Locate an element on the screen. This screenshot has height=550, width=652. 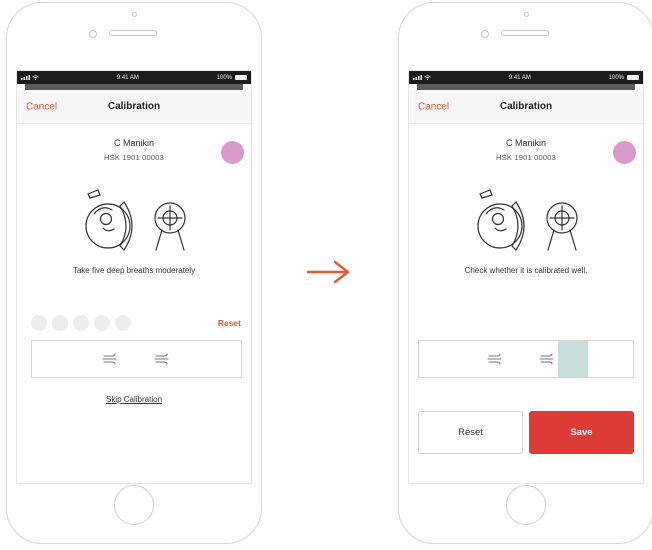
flow-arrow-icon is located at coordinates (328, 272).